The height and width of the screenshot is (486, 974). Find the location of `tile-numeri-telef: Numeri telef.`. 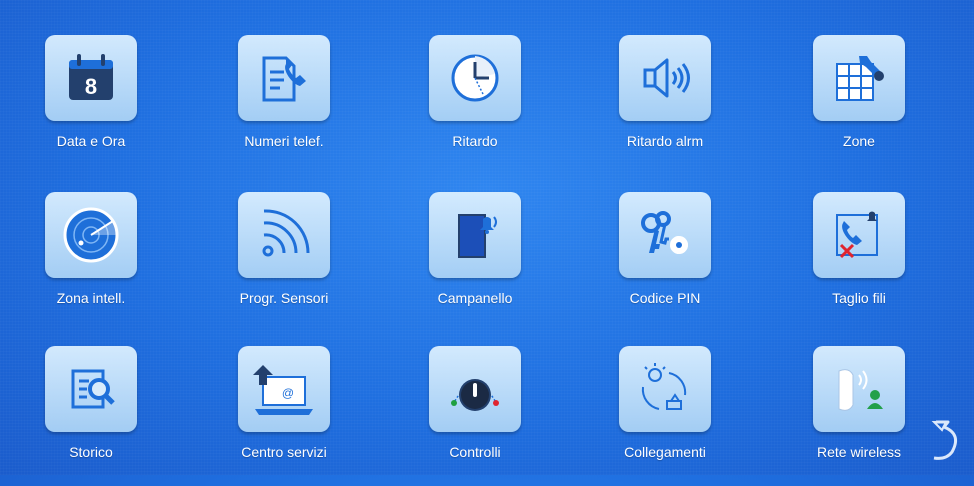

tile-numeri-telef: Numeri telef. is located at coordinates (284, 105).